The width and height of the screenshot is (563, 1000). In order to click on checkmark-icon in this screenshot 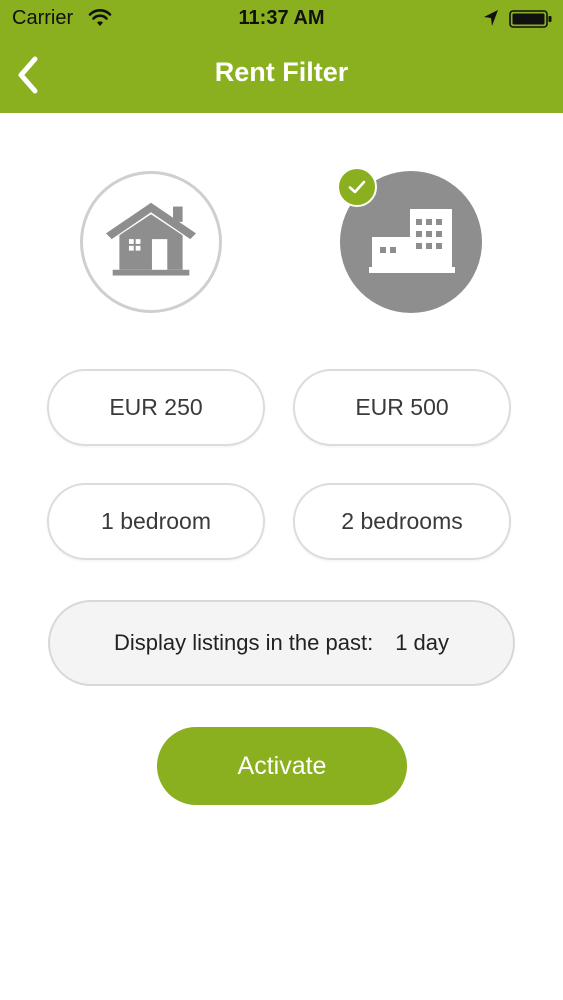, I will do `click(357, 187)`.